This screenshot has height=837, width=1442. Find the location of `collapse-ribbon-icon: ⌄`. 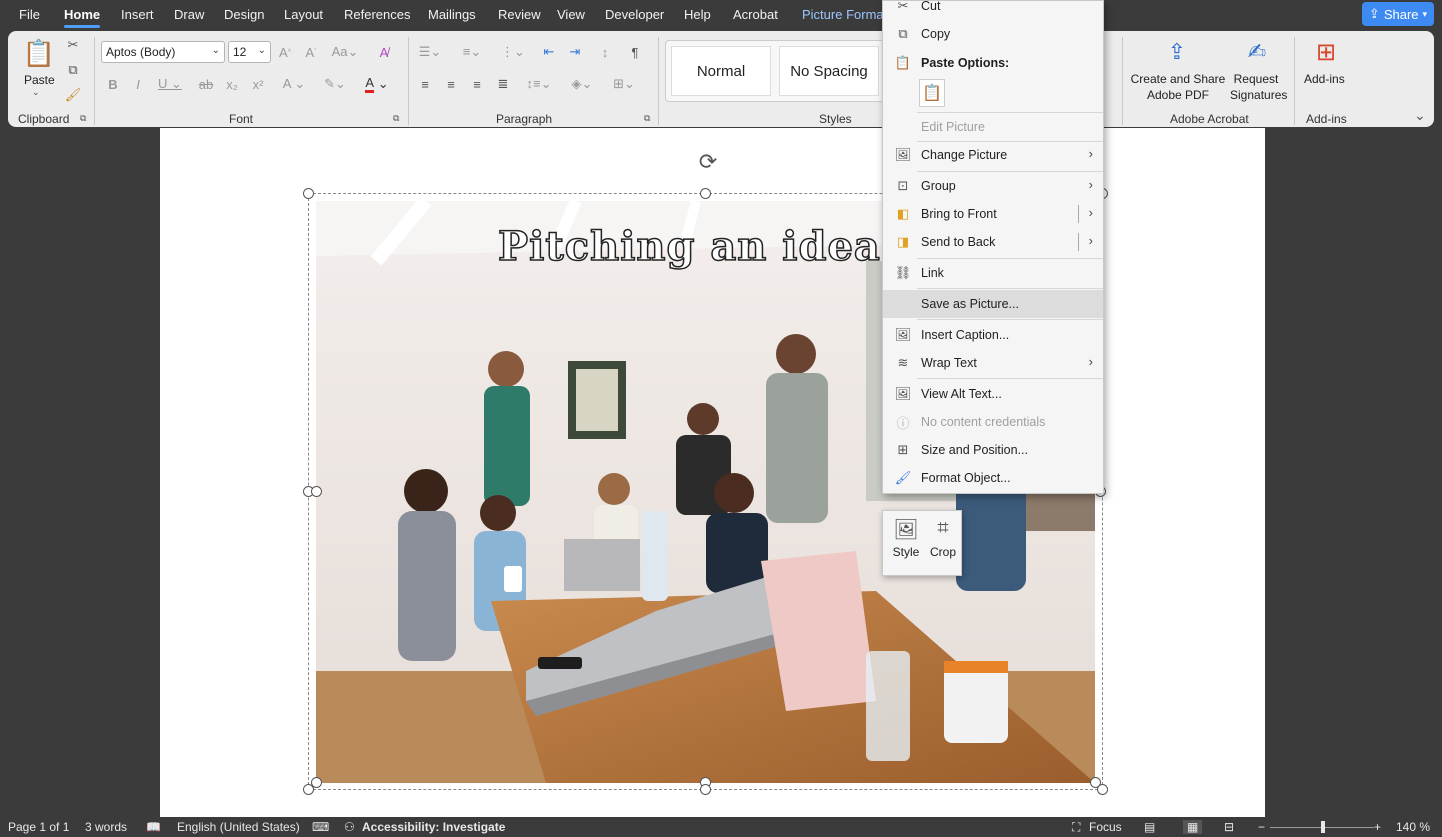

collapse-ribbon-icon: ⌄ is located at coordinates (1420, 115).